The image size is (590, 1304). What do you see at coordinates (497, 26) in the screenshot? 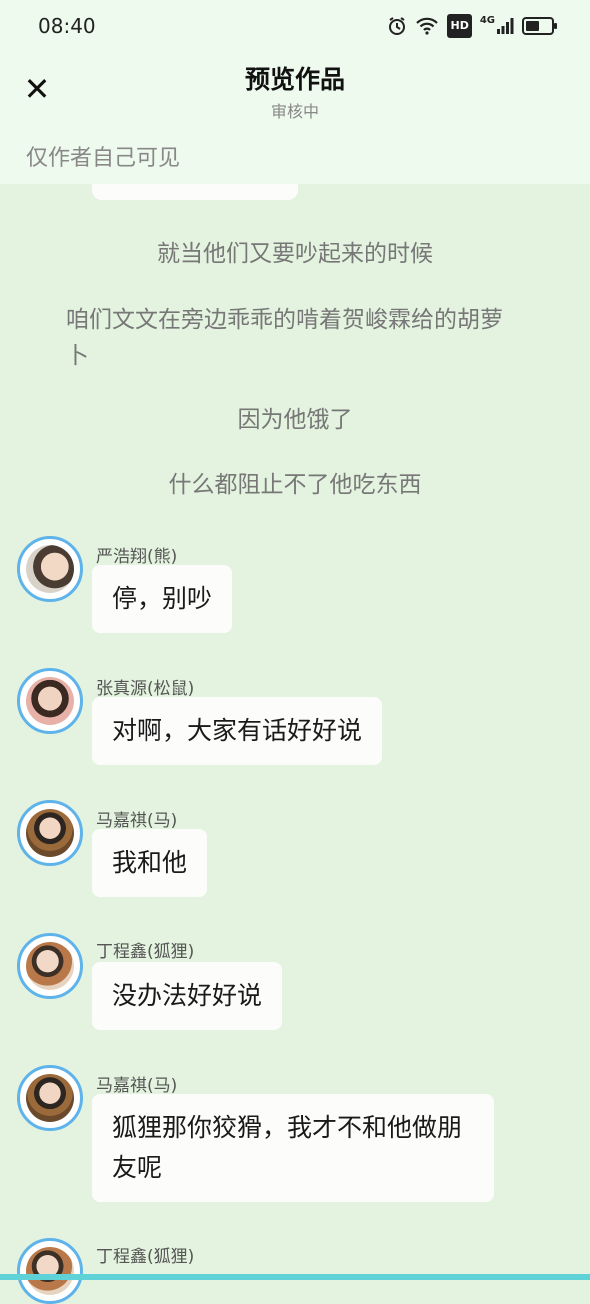
I see `signal-icon: 4G` at bounding box center [497, 26].